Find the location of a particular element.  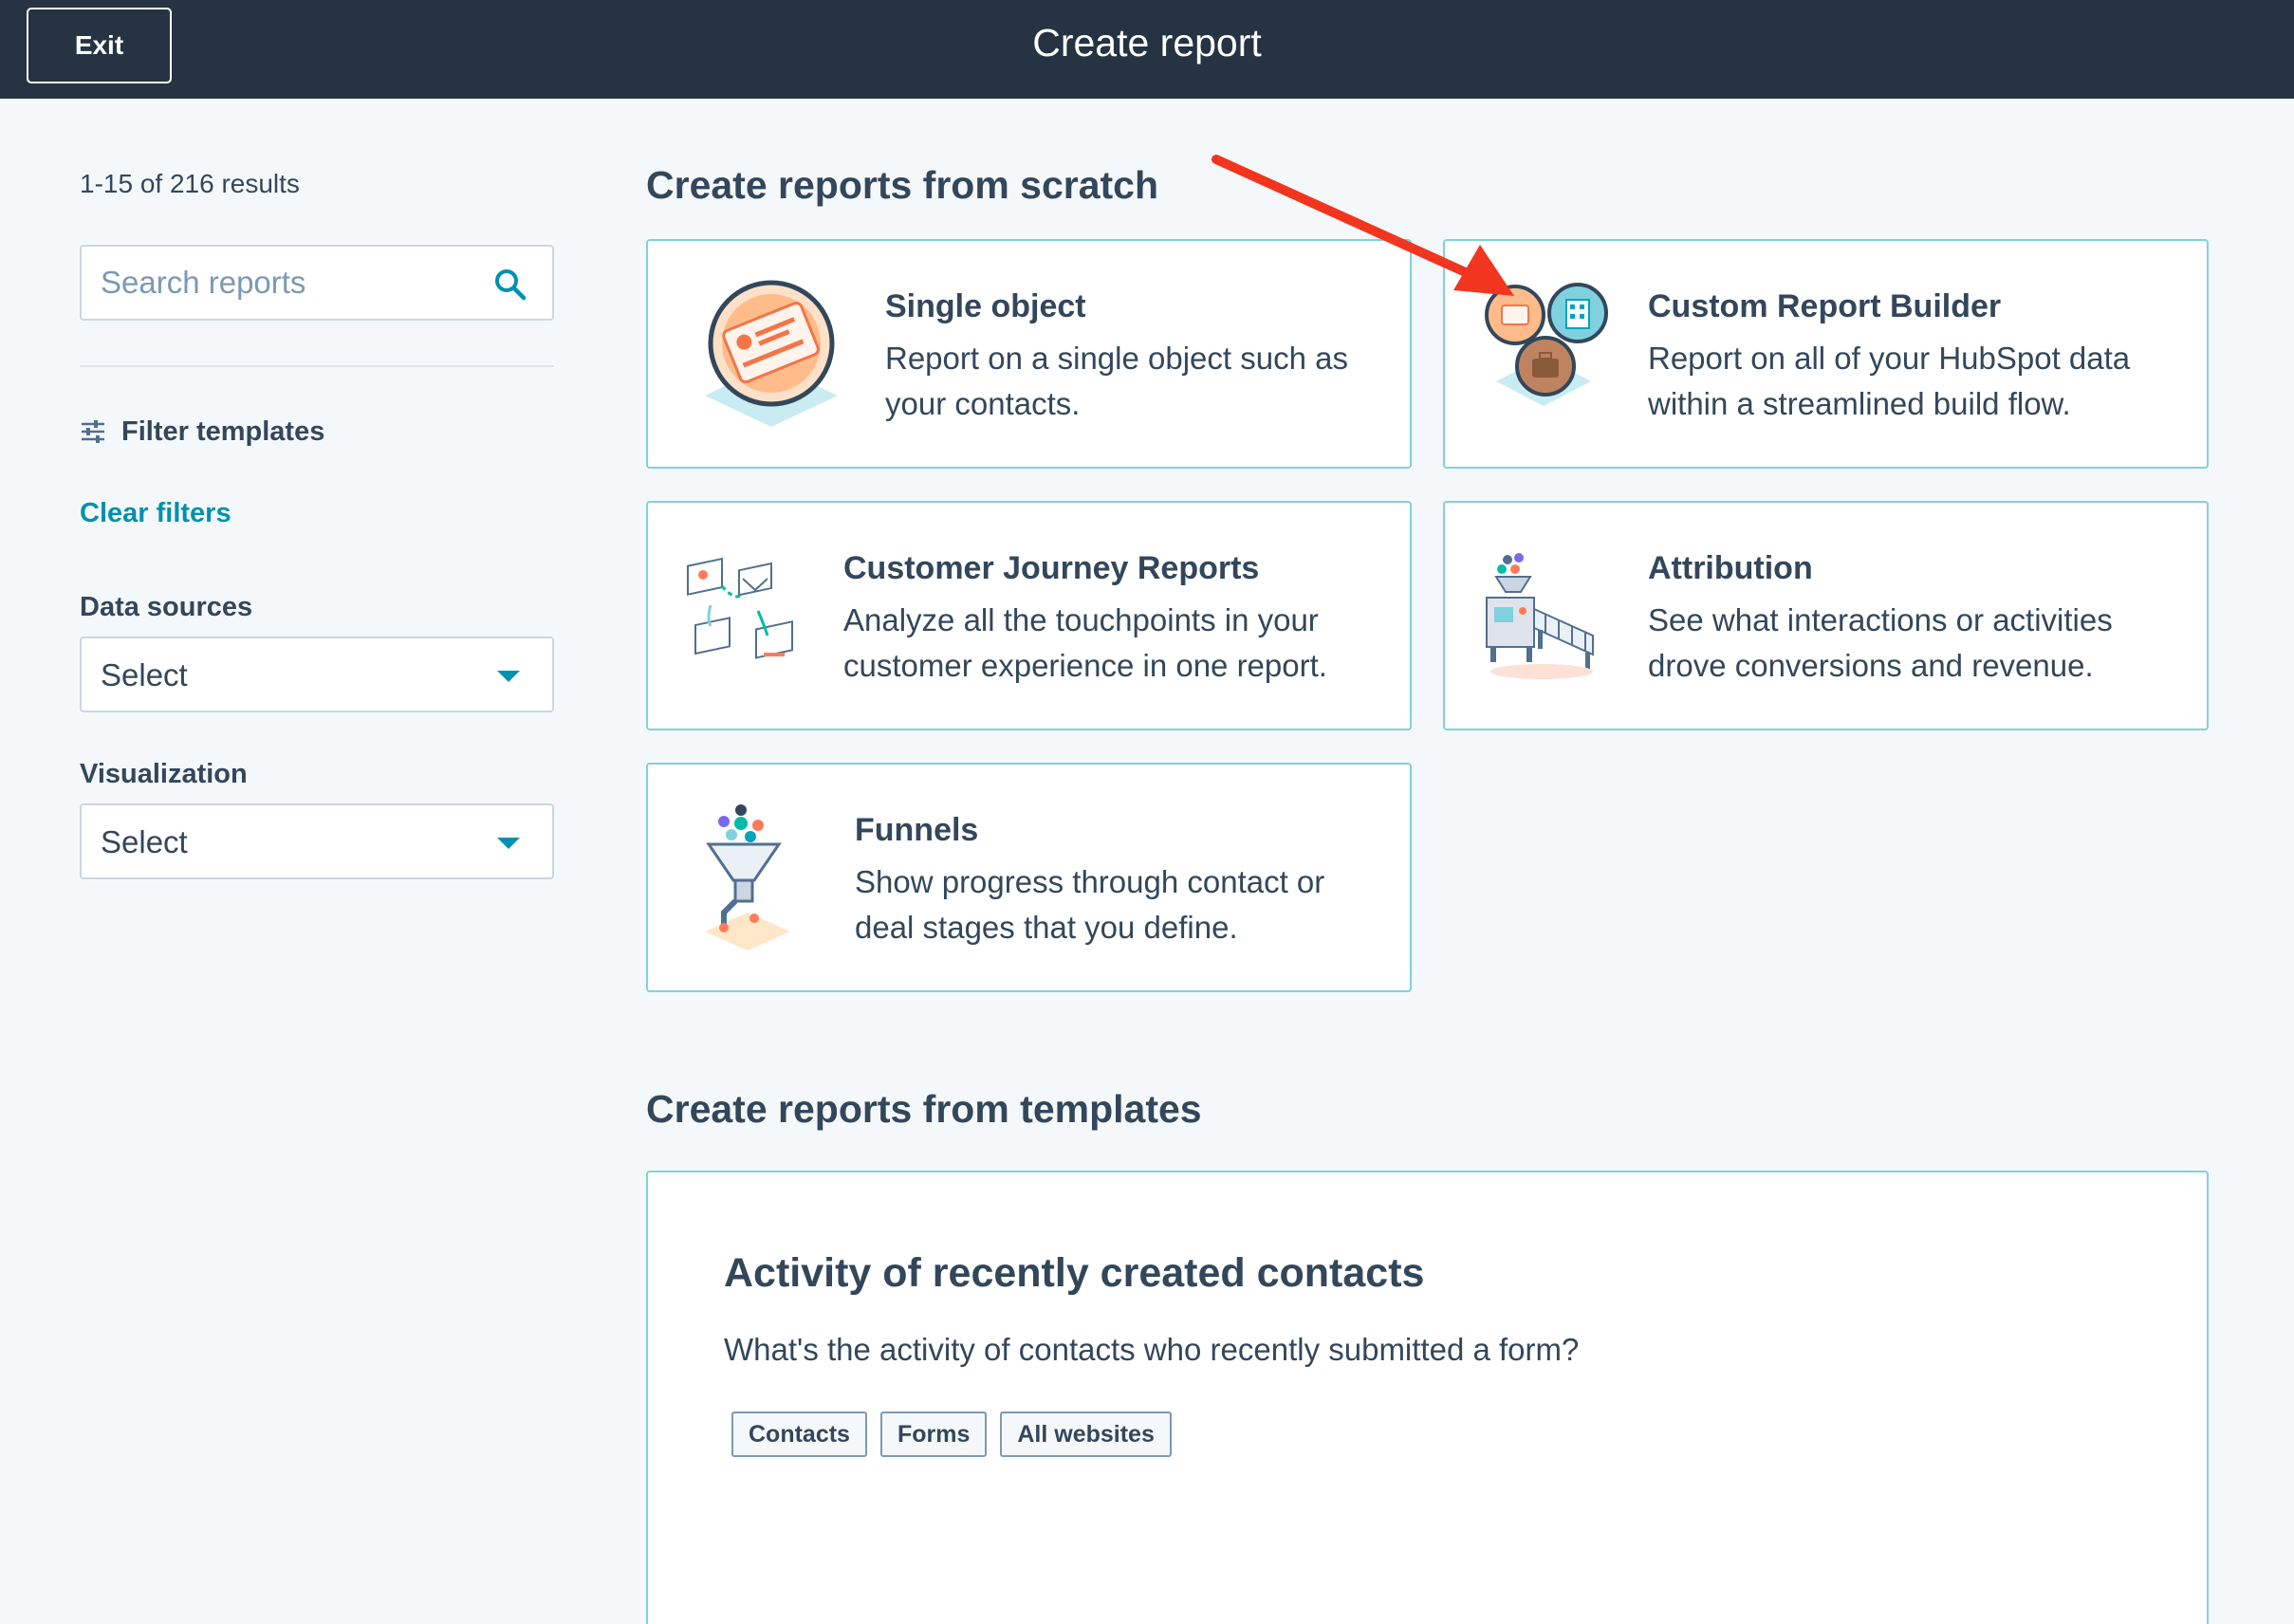

search-box is located at coordinates (317, 283).